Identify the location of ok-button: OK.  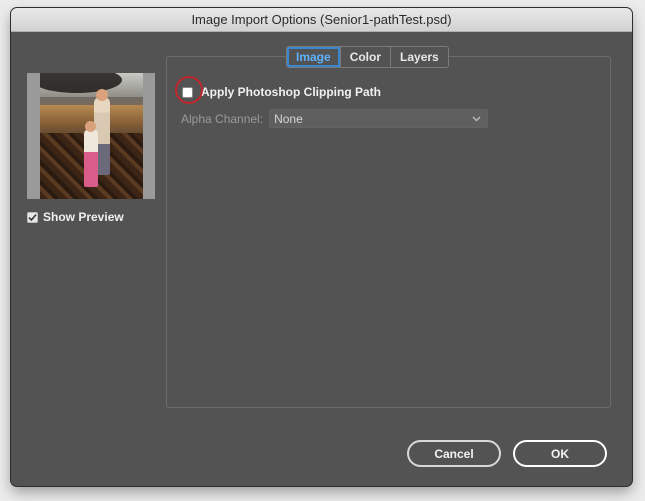
(560, 453).